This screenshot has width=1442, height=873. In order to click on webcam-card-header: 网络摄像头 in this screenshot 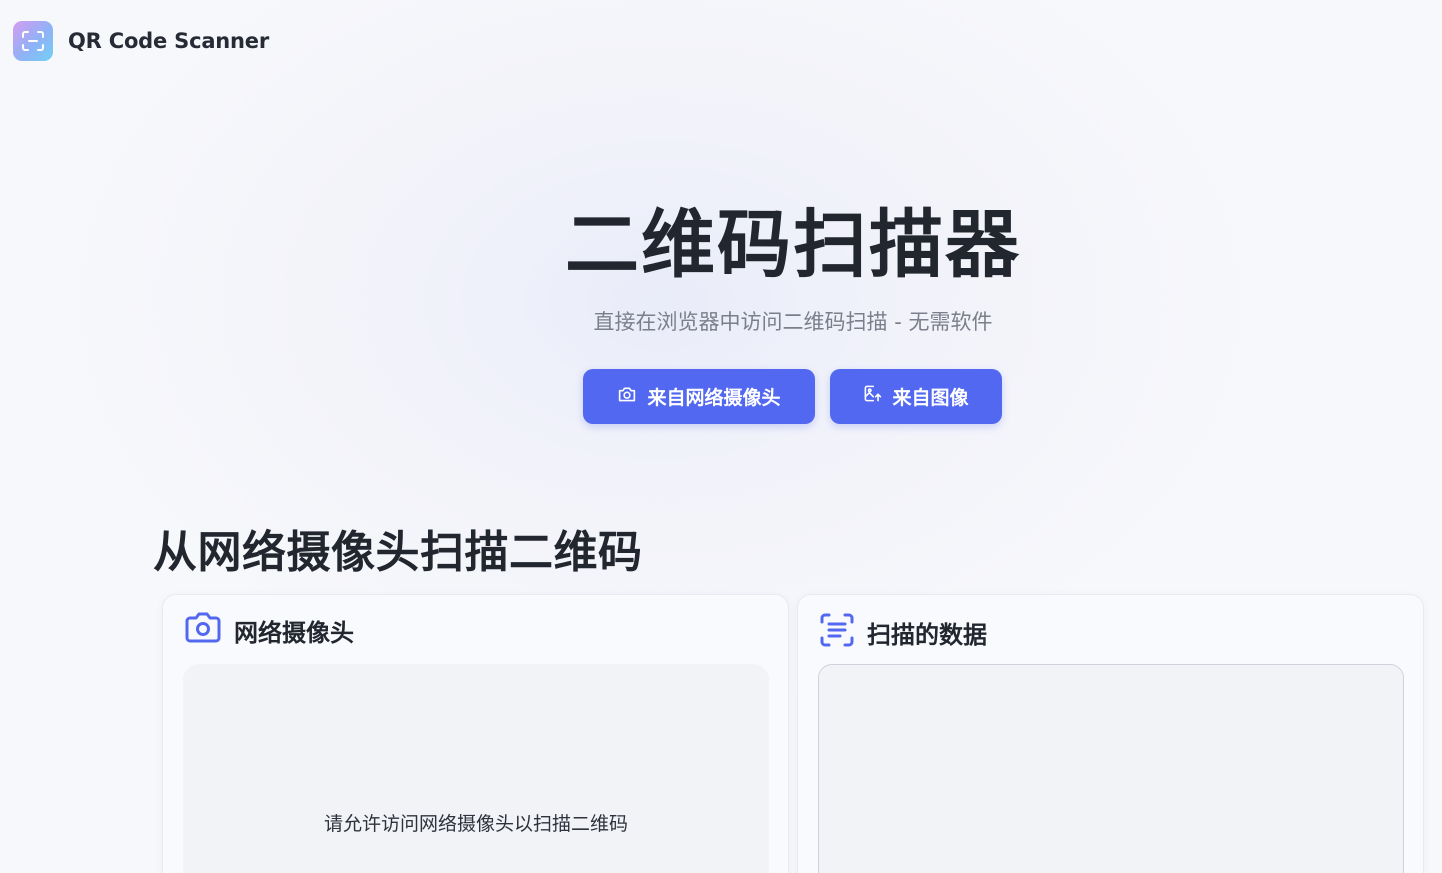, I will do `click(269, 630)`.